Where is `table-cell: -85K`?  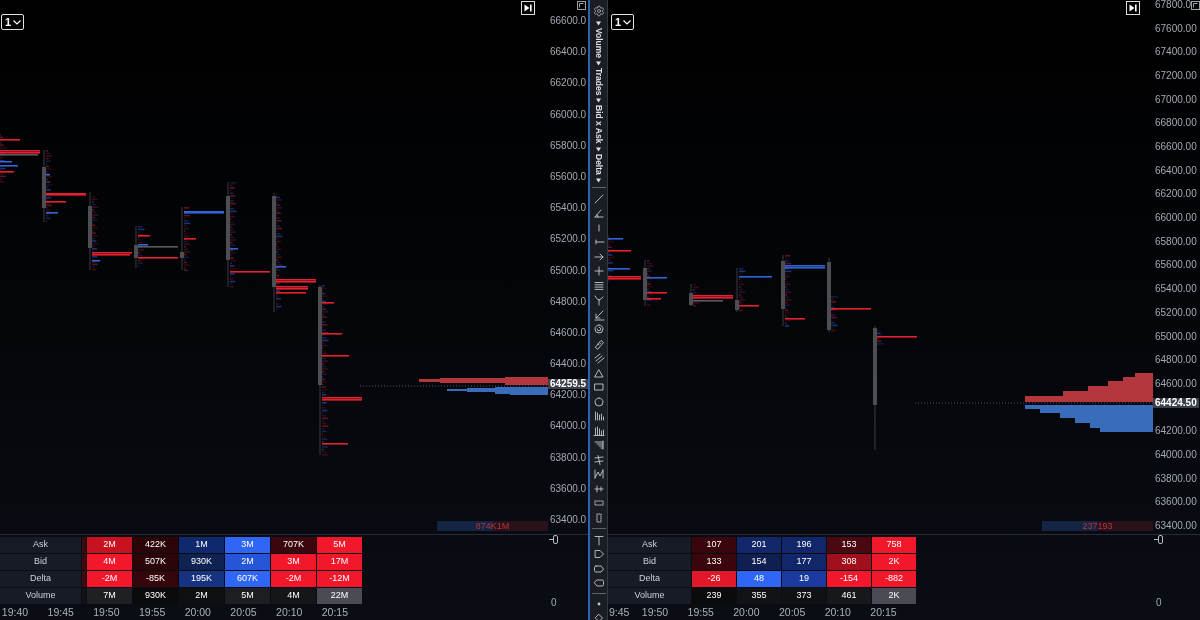 table-cell: -85K is located at coordinates (155, 579).